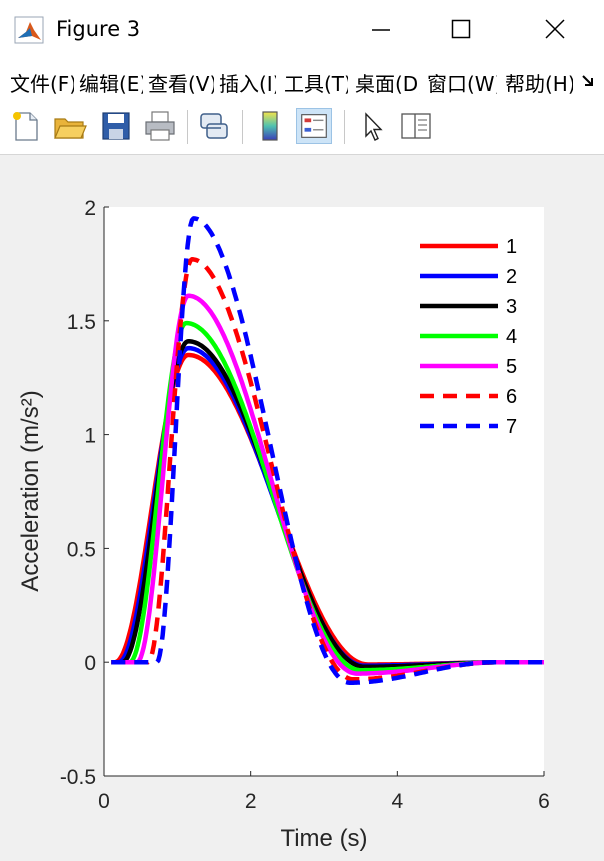  Describe the element at coordinates (26, 126) in the screenshot. I see `new-file-icon` at that location.